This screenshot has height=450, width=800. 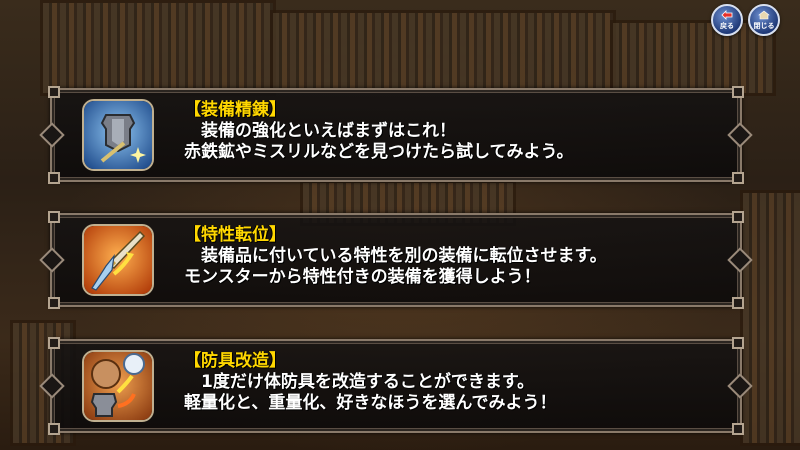 What do you see at coordinates (370, 403) in the screenshot?
I see `panel-description-line: 軽量化と、重量化、好きなほうを選んでみよう！` at bounding box center [370, 403].